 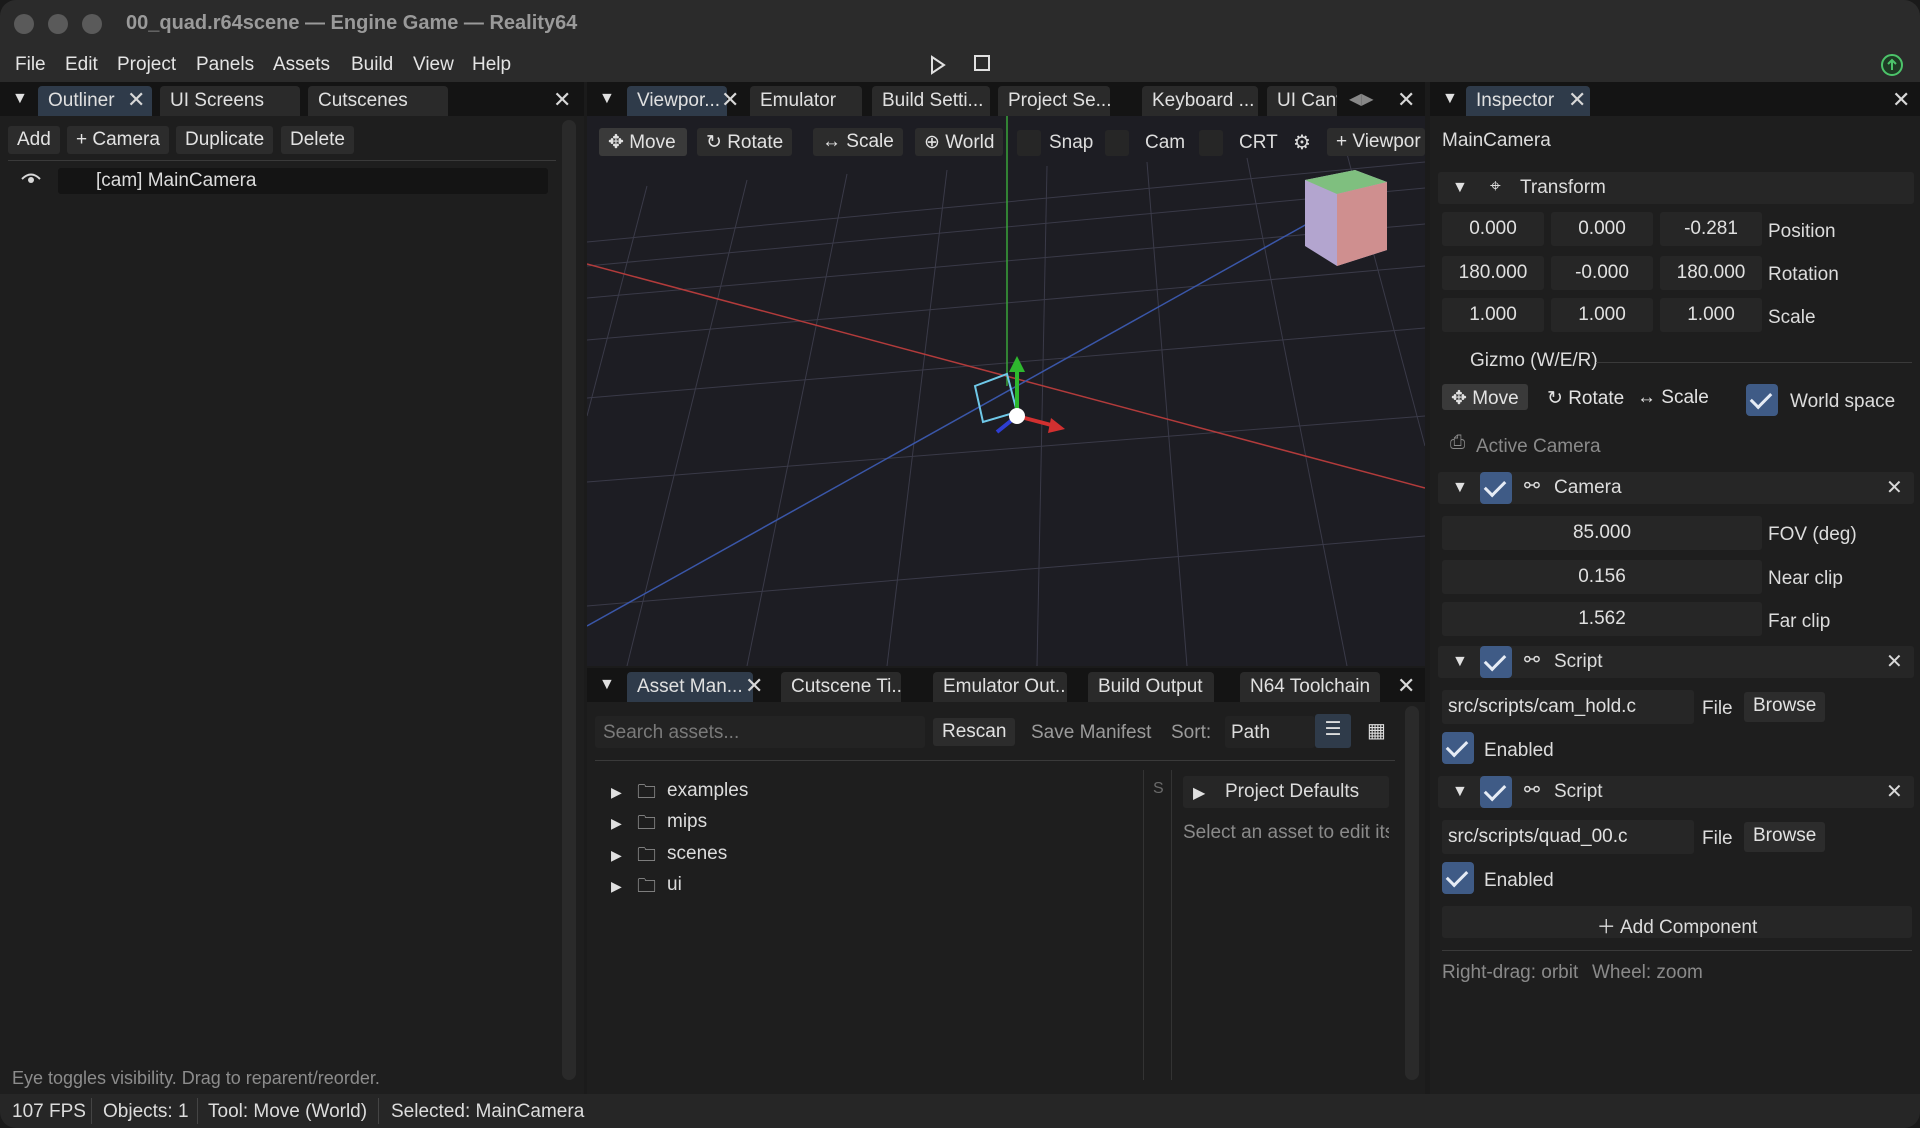 I want to click on scale-tool-button: ↔ Scale, so click(x=858, y=142).